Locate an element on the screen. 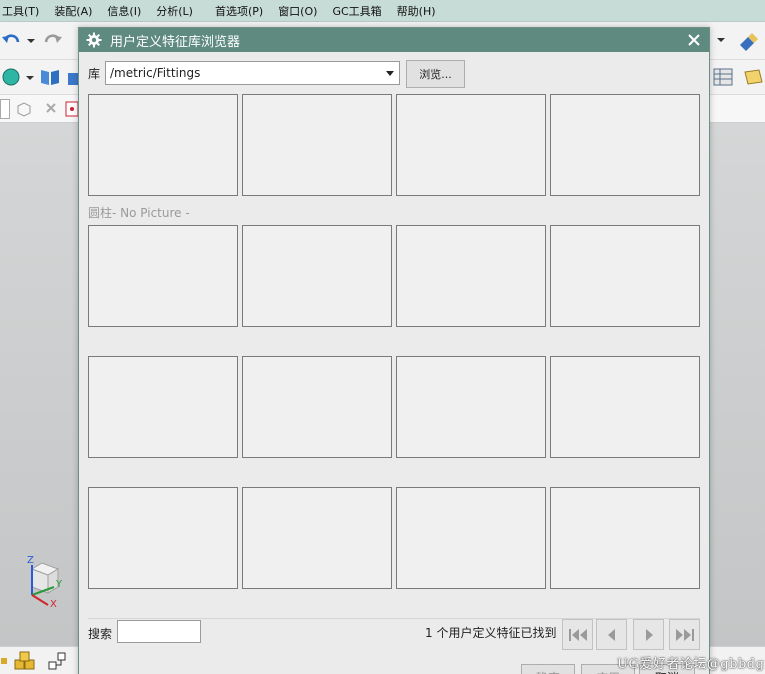 The image size is (765, 674). table-icon is located at coordinates (723, 77).